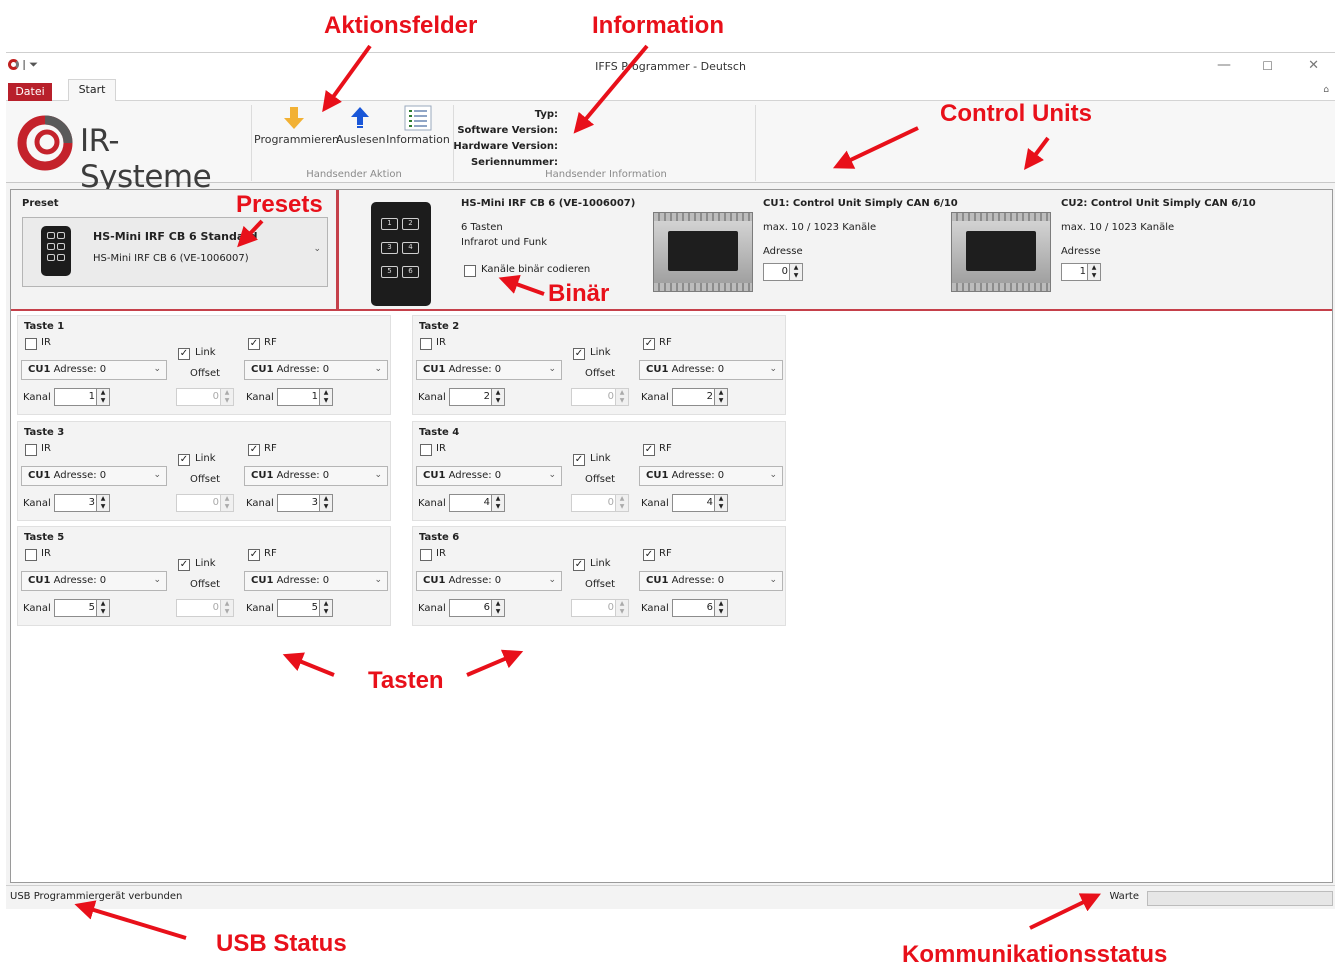 The image size is (1335, 967). I want to click on programmieren-button: Programmieren, so click(296, 125).